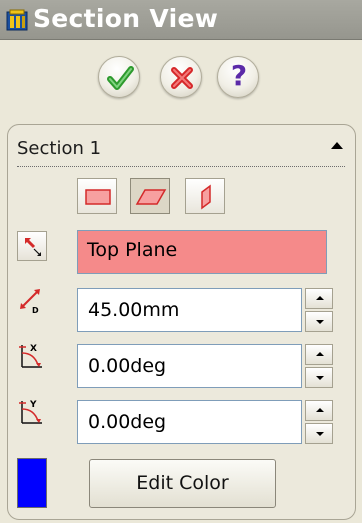 The height and width of the screenshot is (523, 362). I want to click on title-bar: Section View, so click(181, 20).